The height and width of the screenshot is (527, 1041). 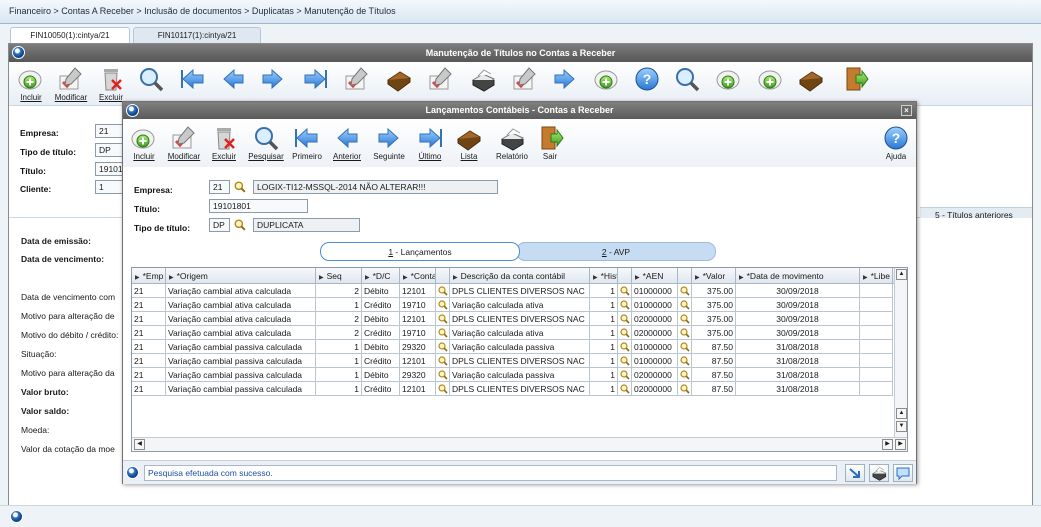 What do you see at coordinates (111, 84) in the screenshot?
I see `main-excluir-button: Excluir` at bounding box center [111, 84].